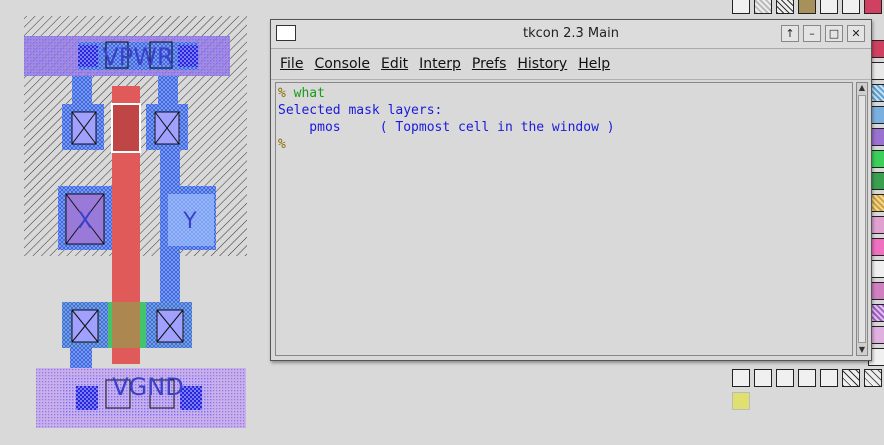 Image resolution: width=884 pixels, height=445 pixels. What do you see at coordinates (84, 221) in the screenshot?
I see `x-label: X` at bounding box center [84, 221].